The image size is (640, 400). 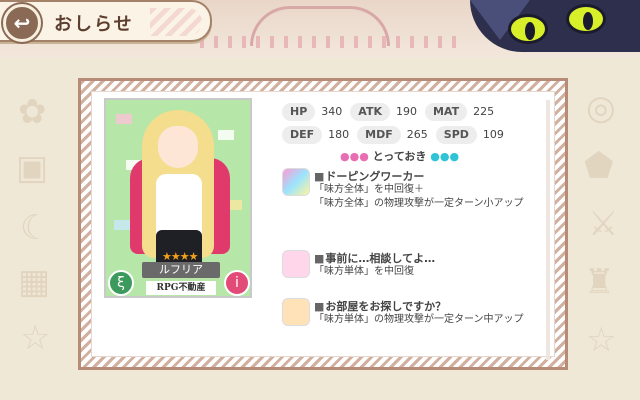 I want to click on trump-title: とっておき, so click(x=399, y=156).